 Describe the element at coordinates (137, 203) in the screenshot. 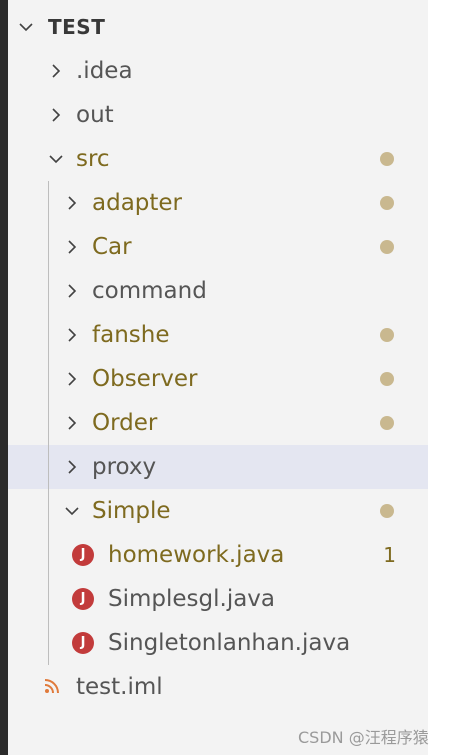

I see `tree-item-label: adapter` at that location.